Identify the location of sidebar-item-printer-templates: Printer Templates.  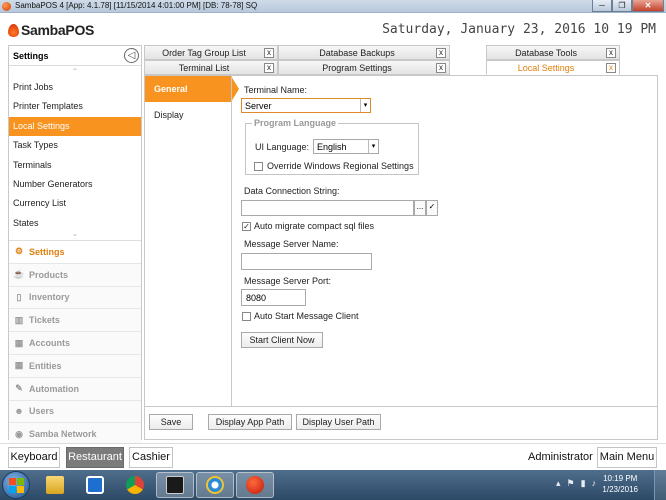
(75, 106).